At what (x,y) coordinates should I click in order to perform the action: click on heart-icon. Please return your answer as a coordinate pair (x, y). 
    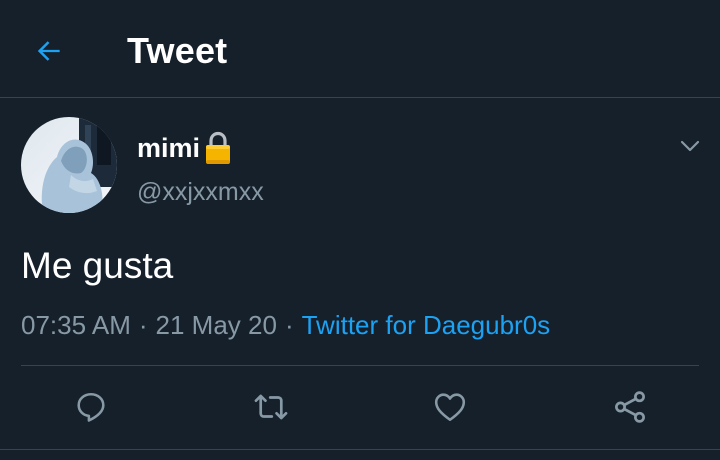
    Looking at the image, I should click on (450, 407).